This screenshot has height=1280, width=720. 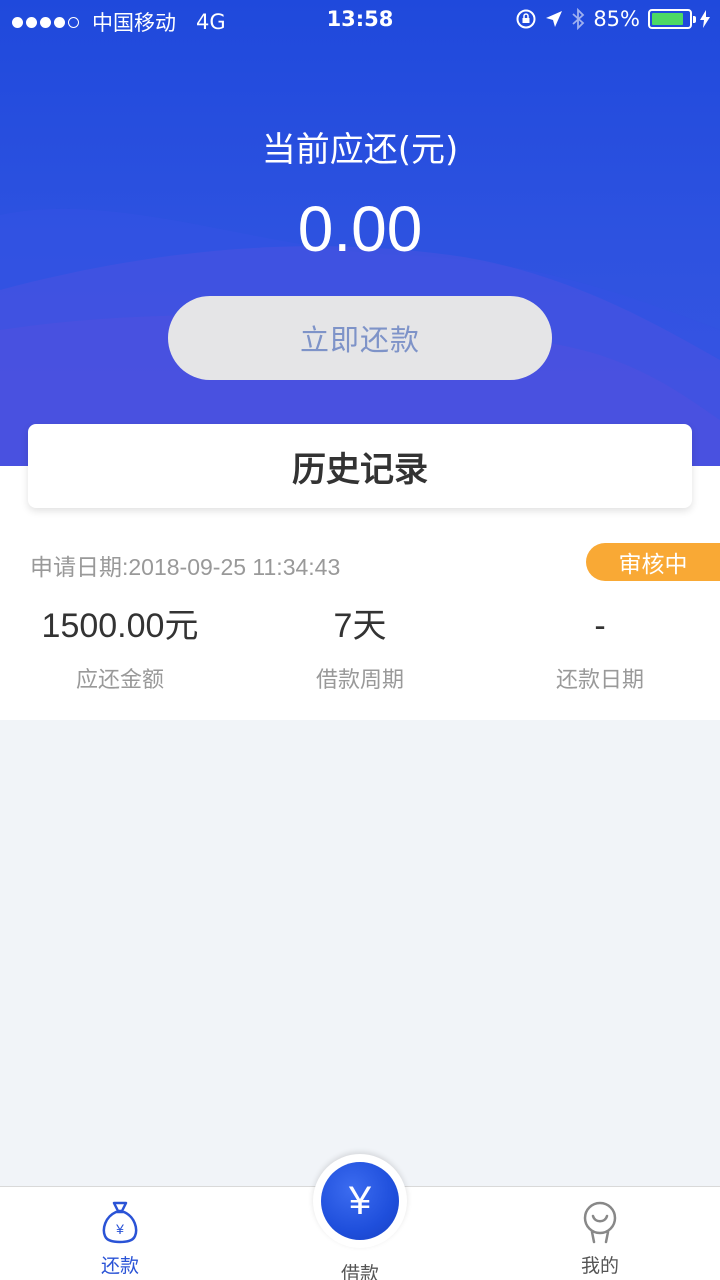 I want to click on period-label: 借款周期, so click(x=359, y=680).